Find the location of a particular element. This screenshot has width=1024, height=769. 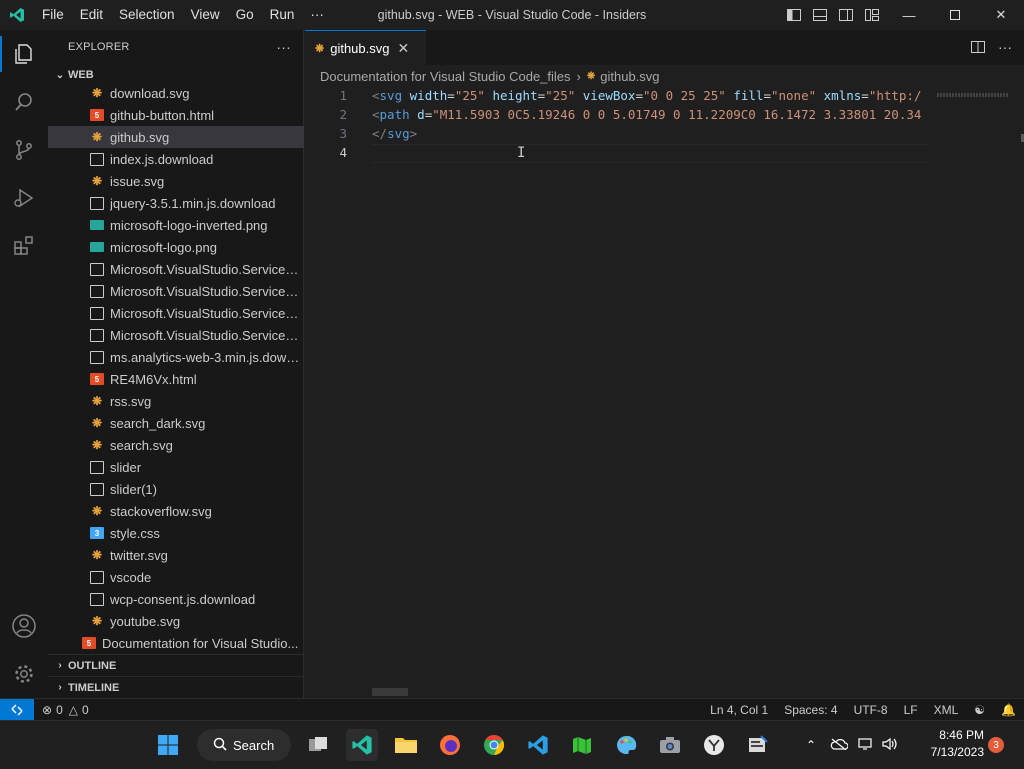

breadcrumb-file: github.svg is located at coordinates (629, 76).